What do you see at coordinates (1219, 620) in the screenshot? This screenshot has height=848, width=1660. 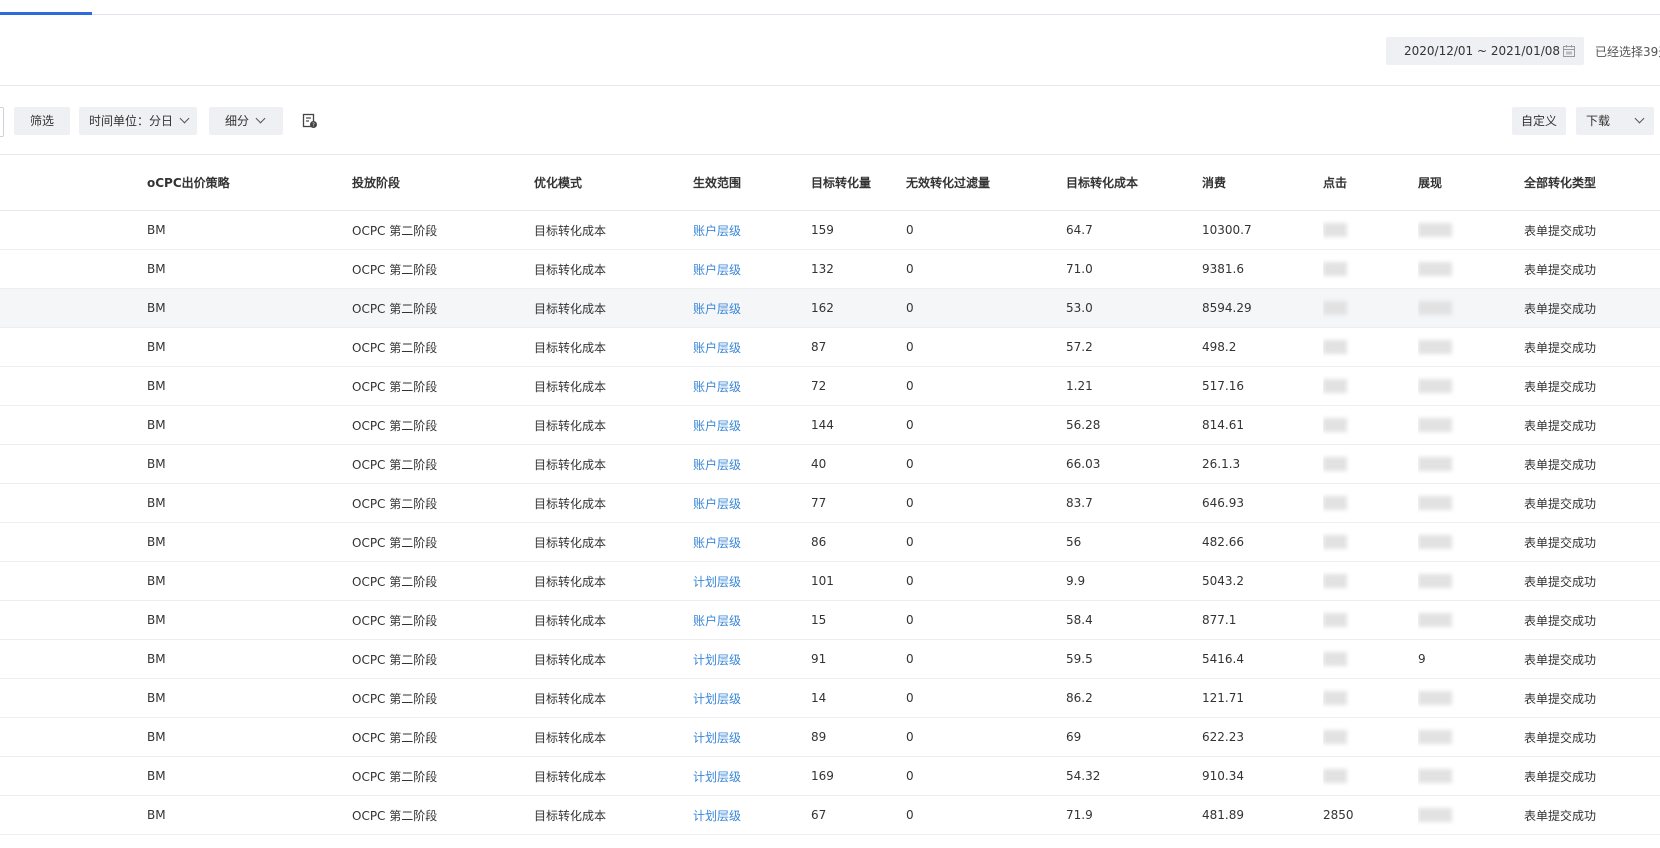 I see `cell-spend: 877.1` at bounding box center [1219, 620].